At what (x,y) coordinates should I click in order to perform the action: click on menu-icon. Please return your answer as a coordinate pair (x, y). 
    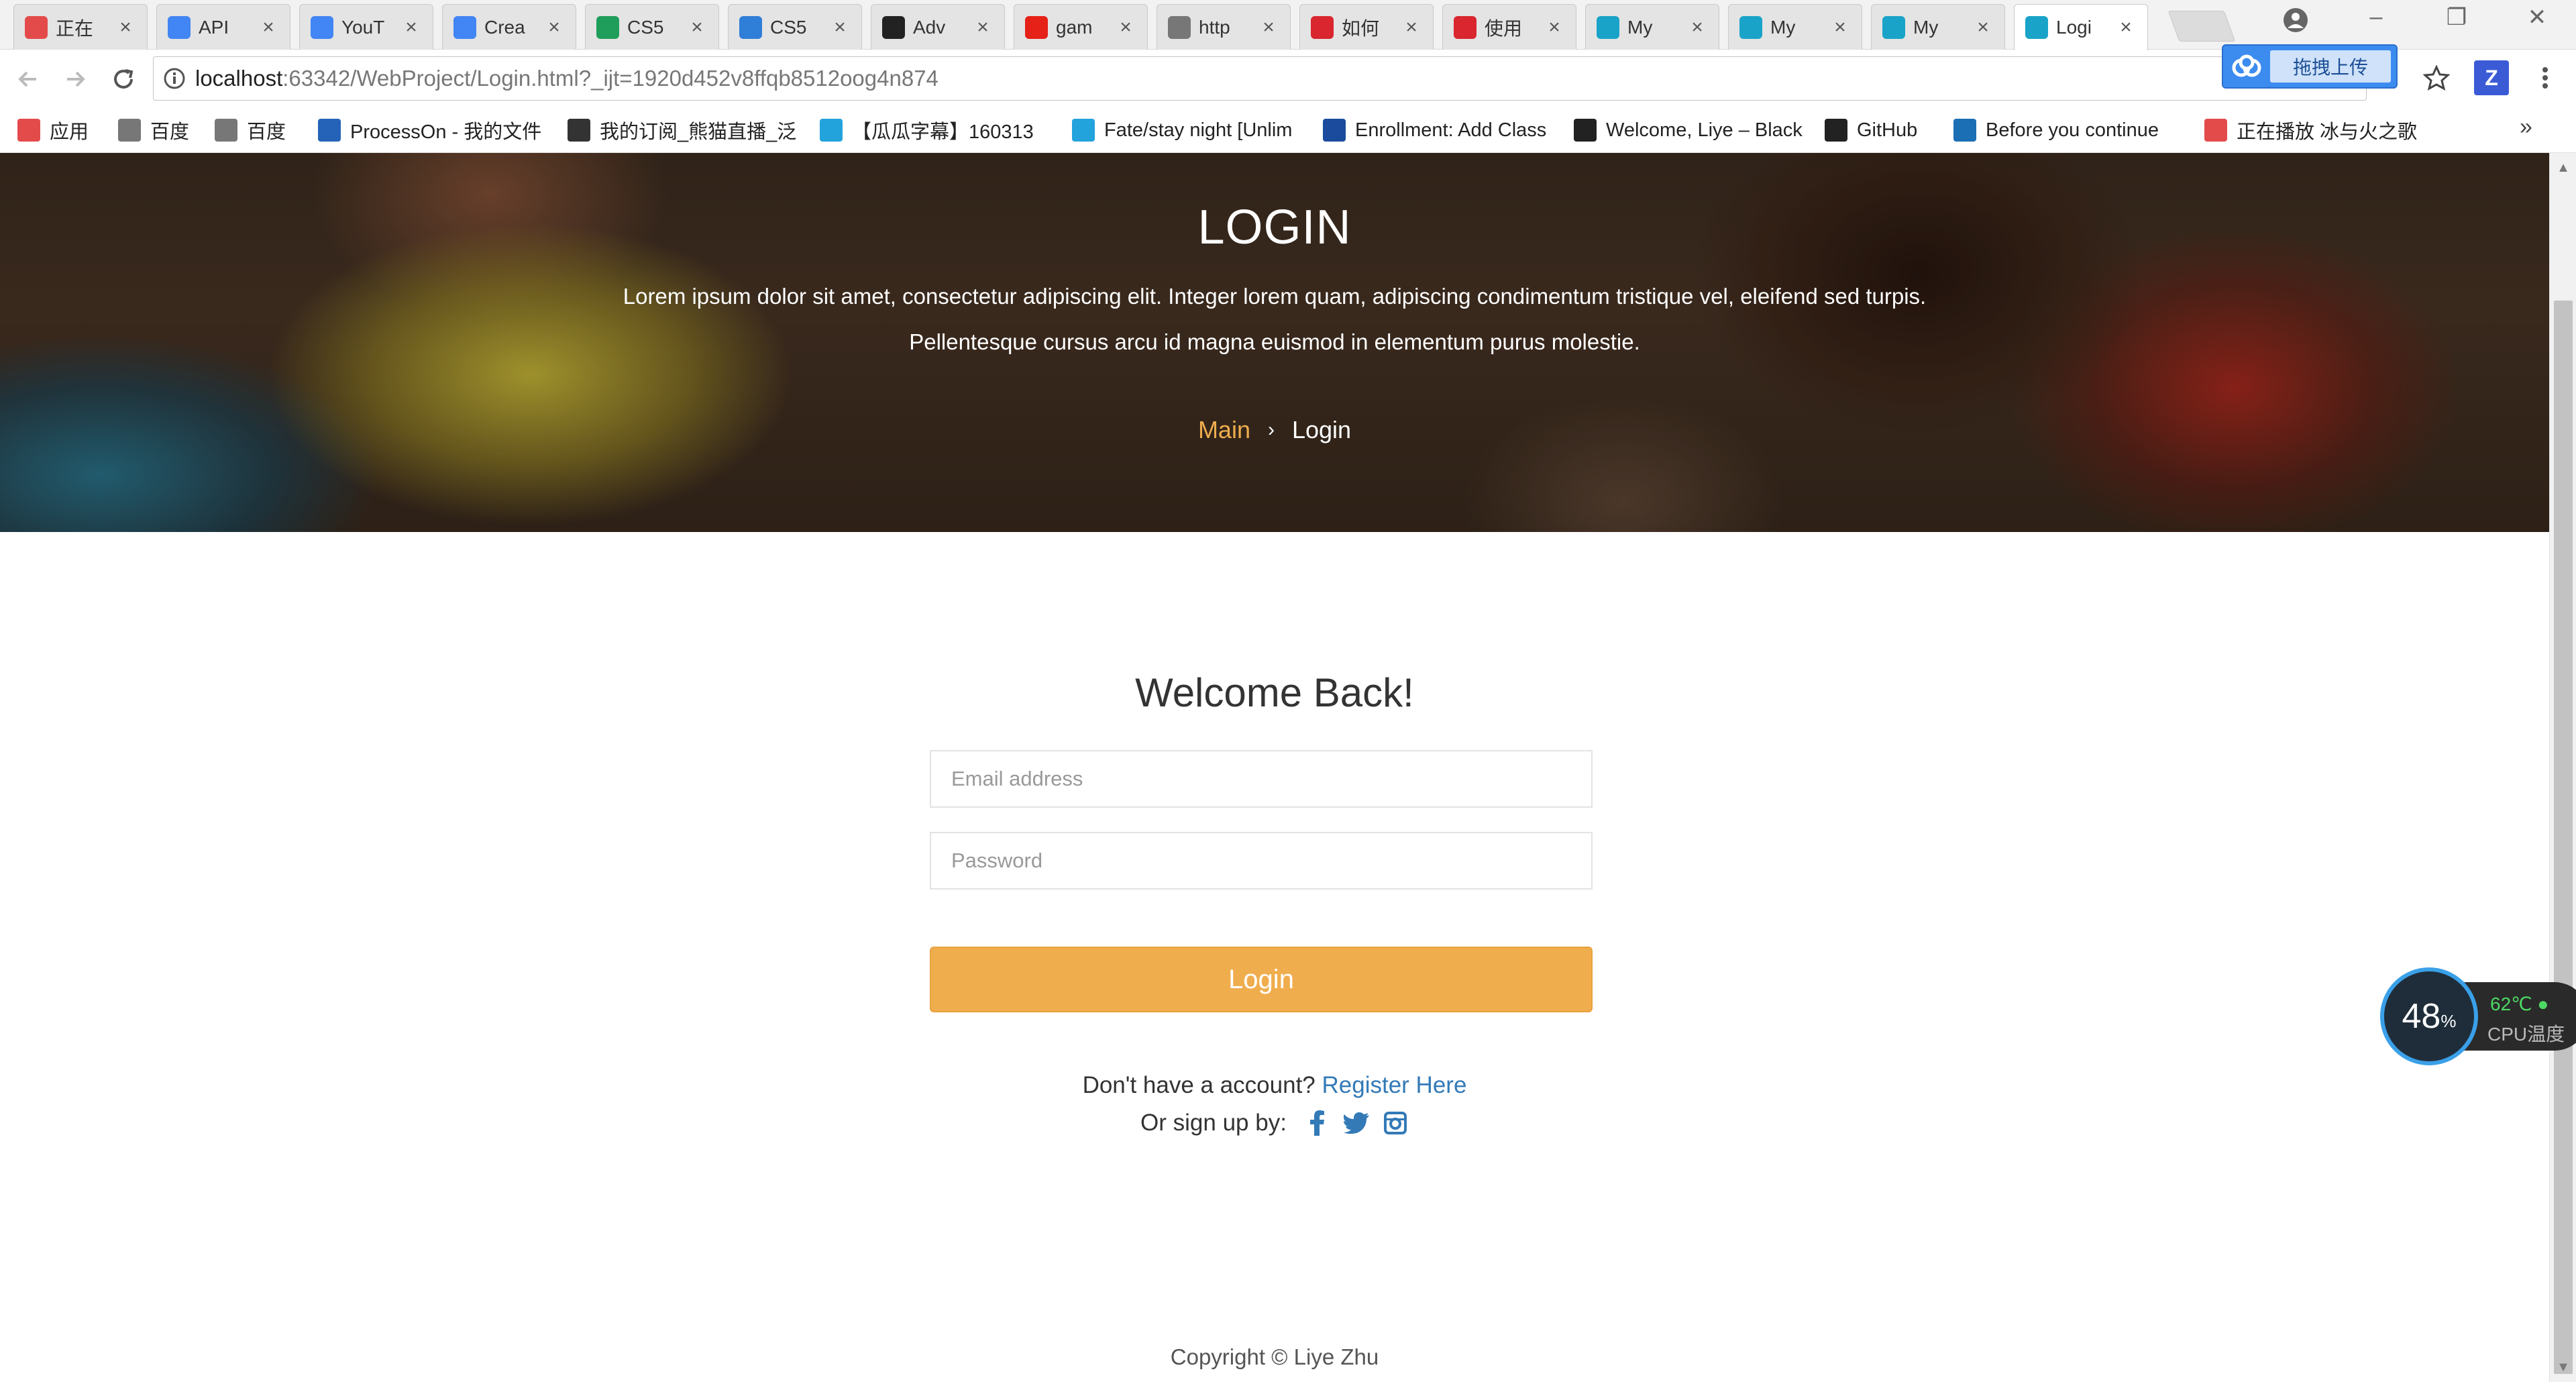
    Looking at the image, I should click on (2545, 77).